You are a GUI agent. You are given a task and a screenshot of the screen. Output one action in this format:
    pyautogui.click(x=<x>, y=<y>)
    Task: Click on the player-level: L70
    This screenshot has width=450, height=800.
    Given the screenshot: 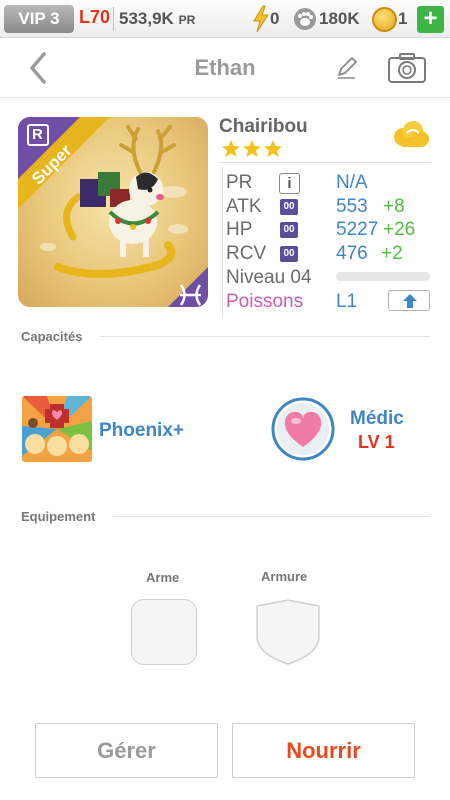 What is the action you would take?
    pyautogui.click(x=95, y=17)
    